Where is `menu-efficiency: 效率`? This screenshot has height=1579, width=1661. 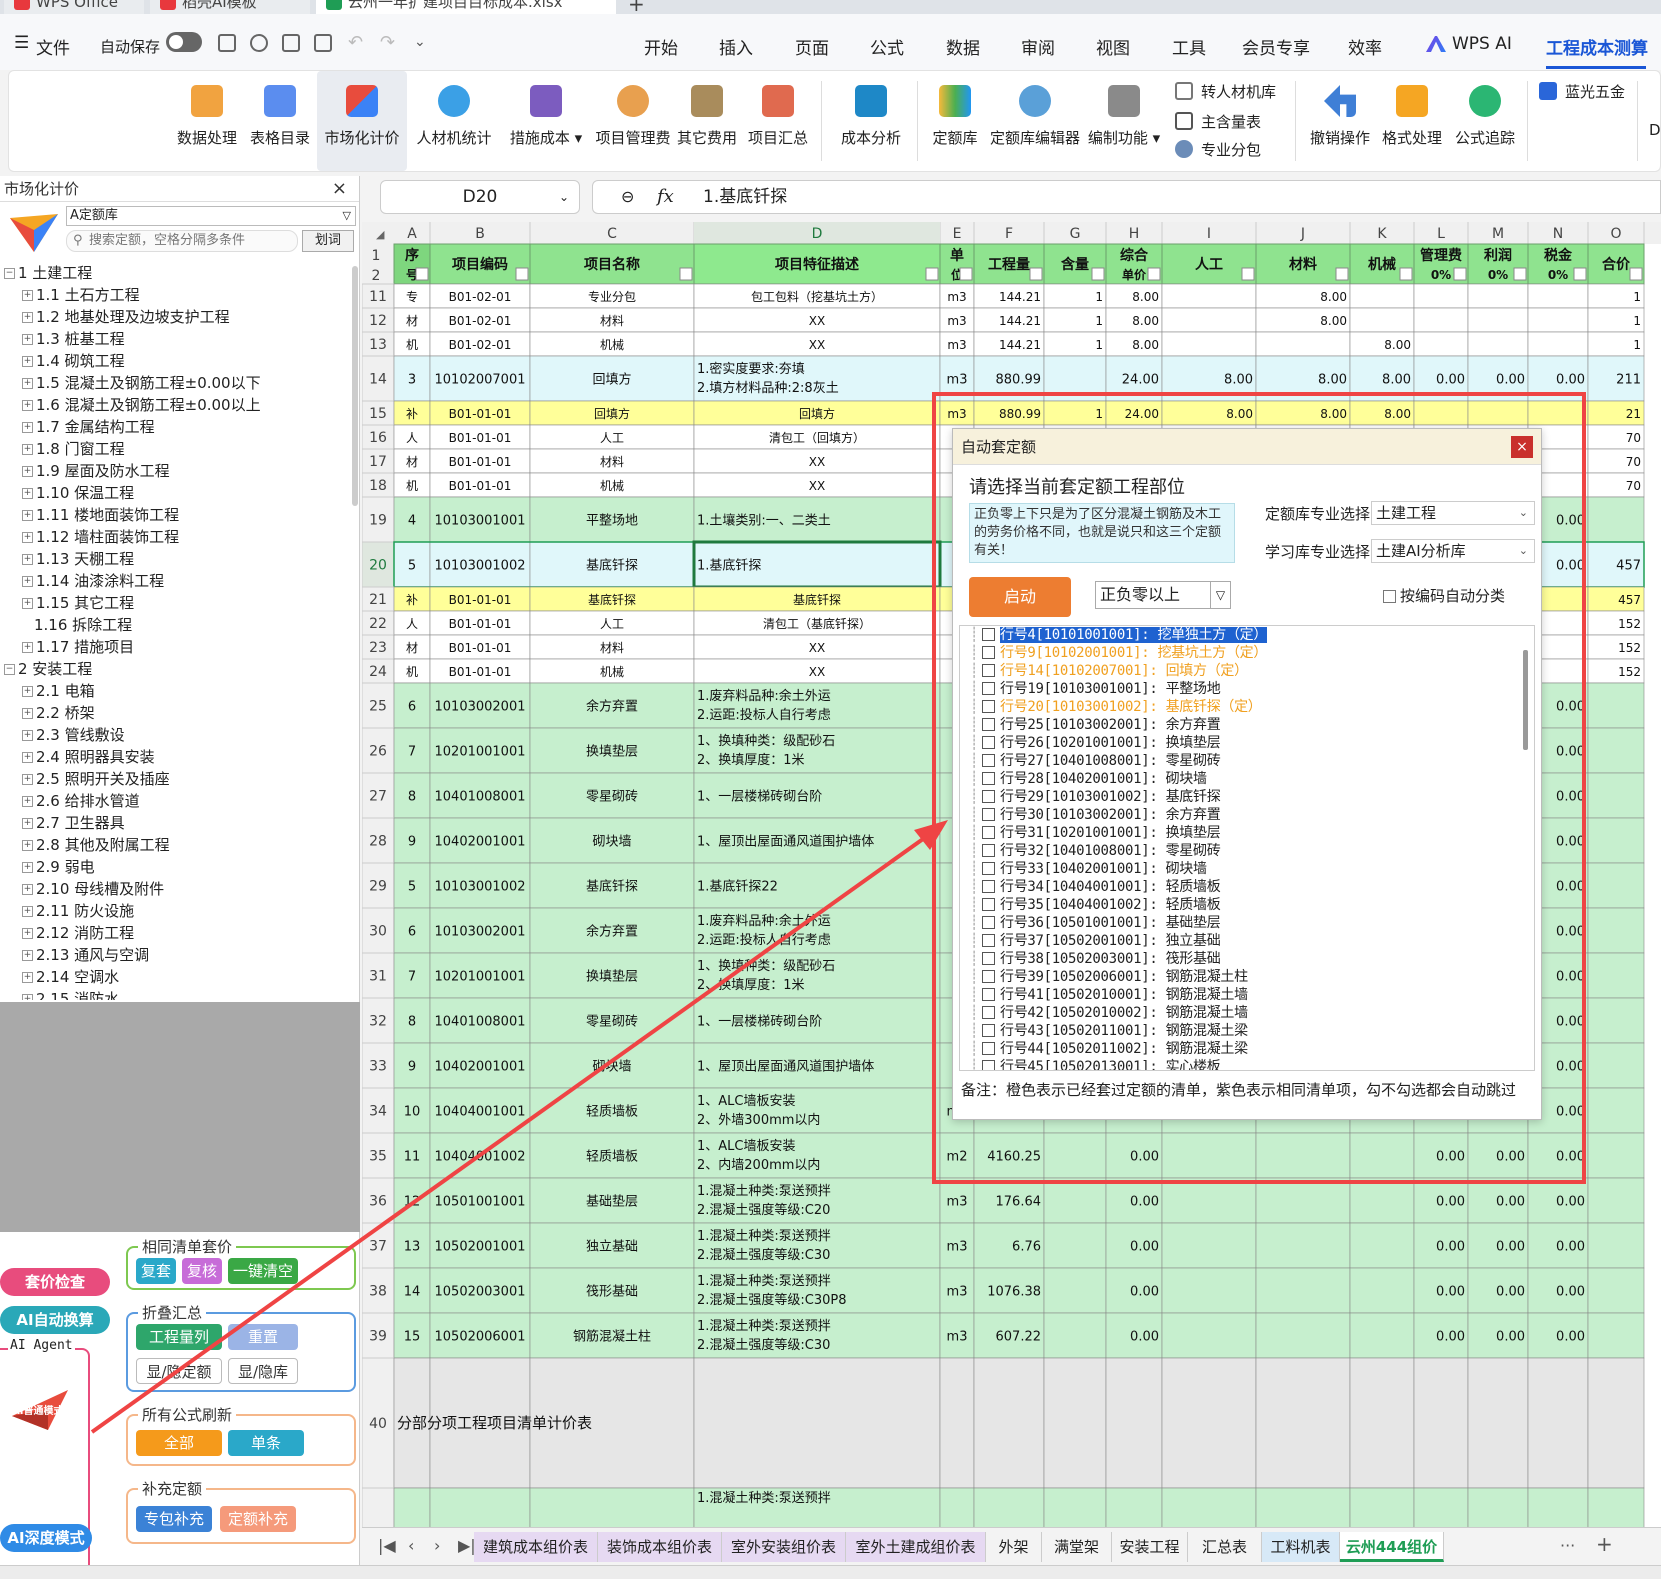 menu-efficiency: 效率 is located at coordinates (1365, 46).